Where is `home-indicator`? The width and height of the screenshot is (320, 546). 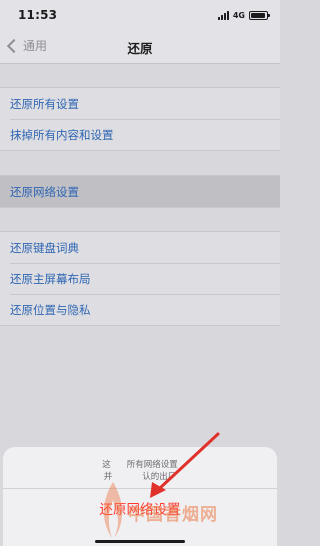
home-indicator is located at coordinates (140, 541).